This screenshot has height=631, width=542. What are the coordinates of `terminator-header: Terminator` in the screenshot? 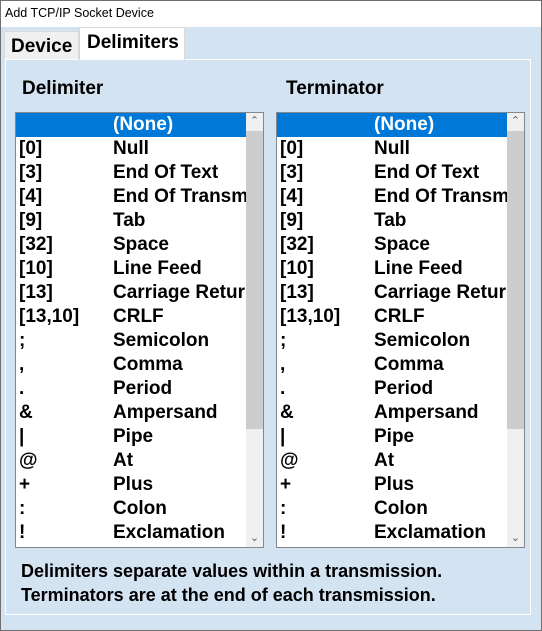 It's located at (335, 88).